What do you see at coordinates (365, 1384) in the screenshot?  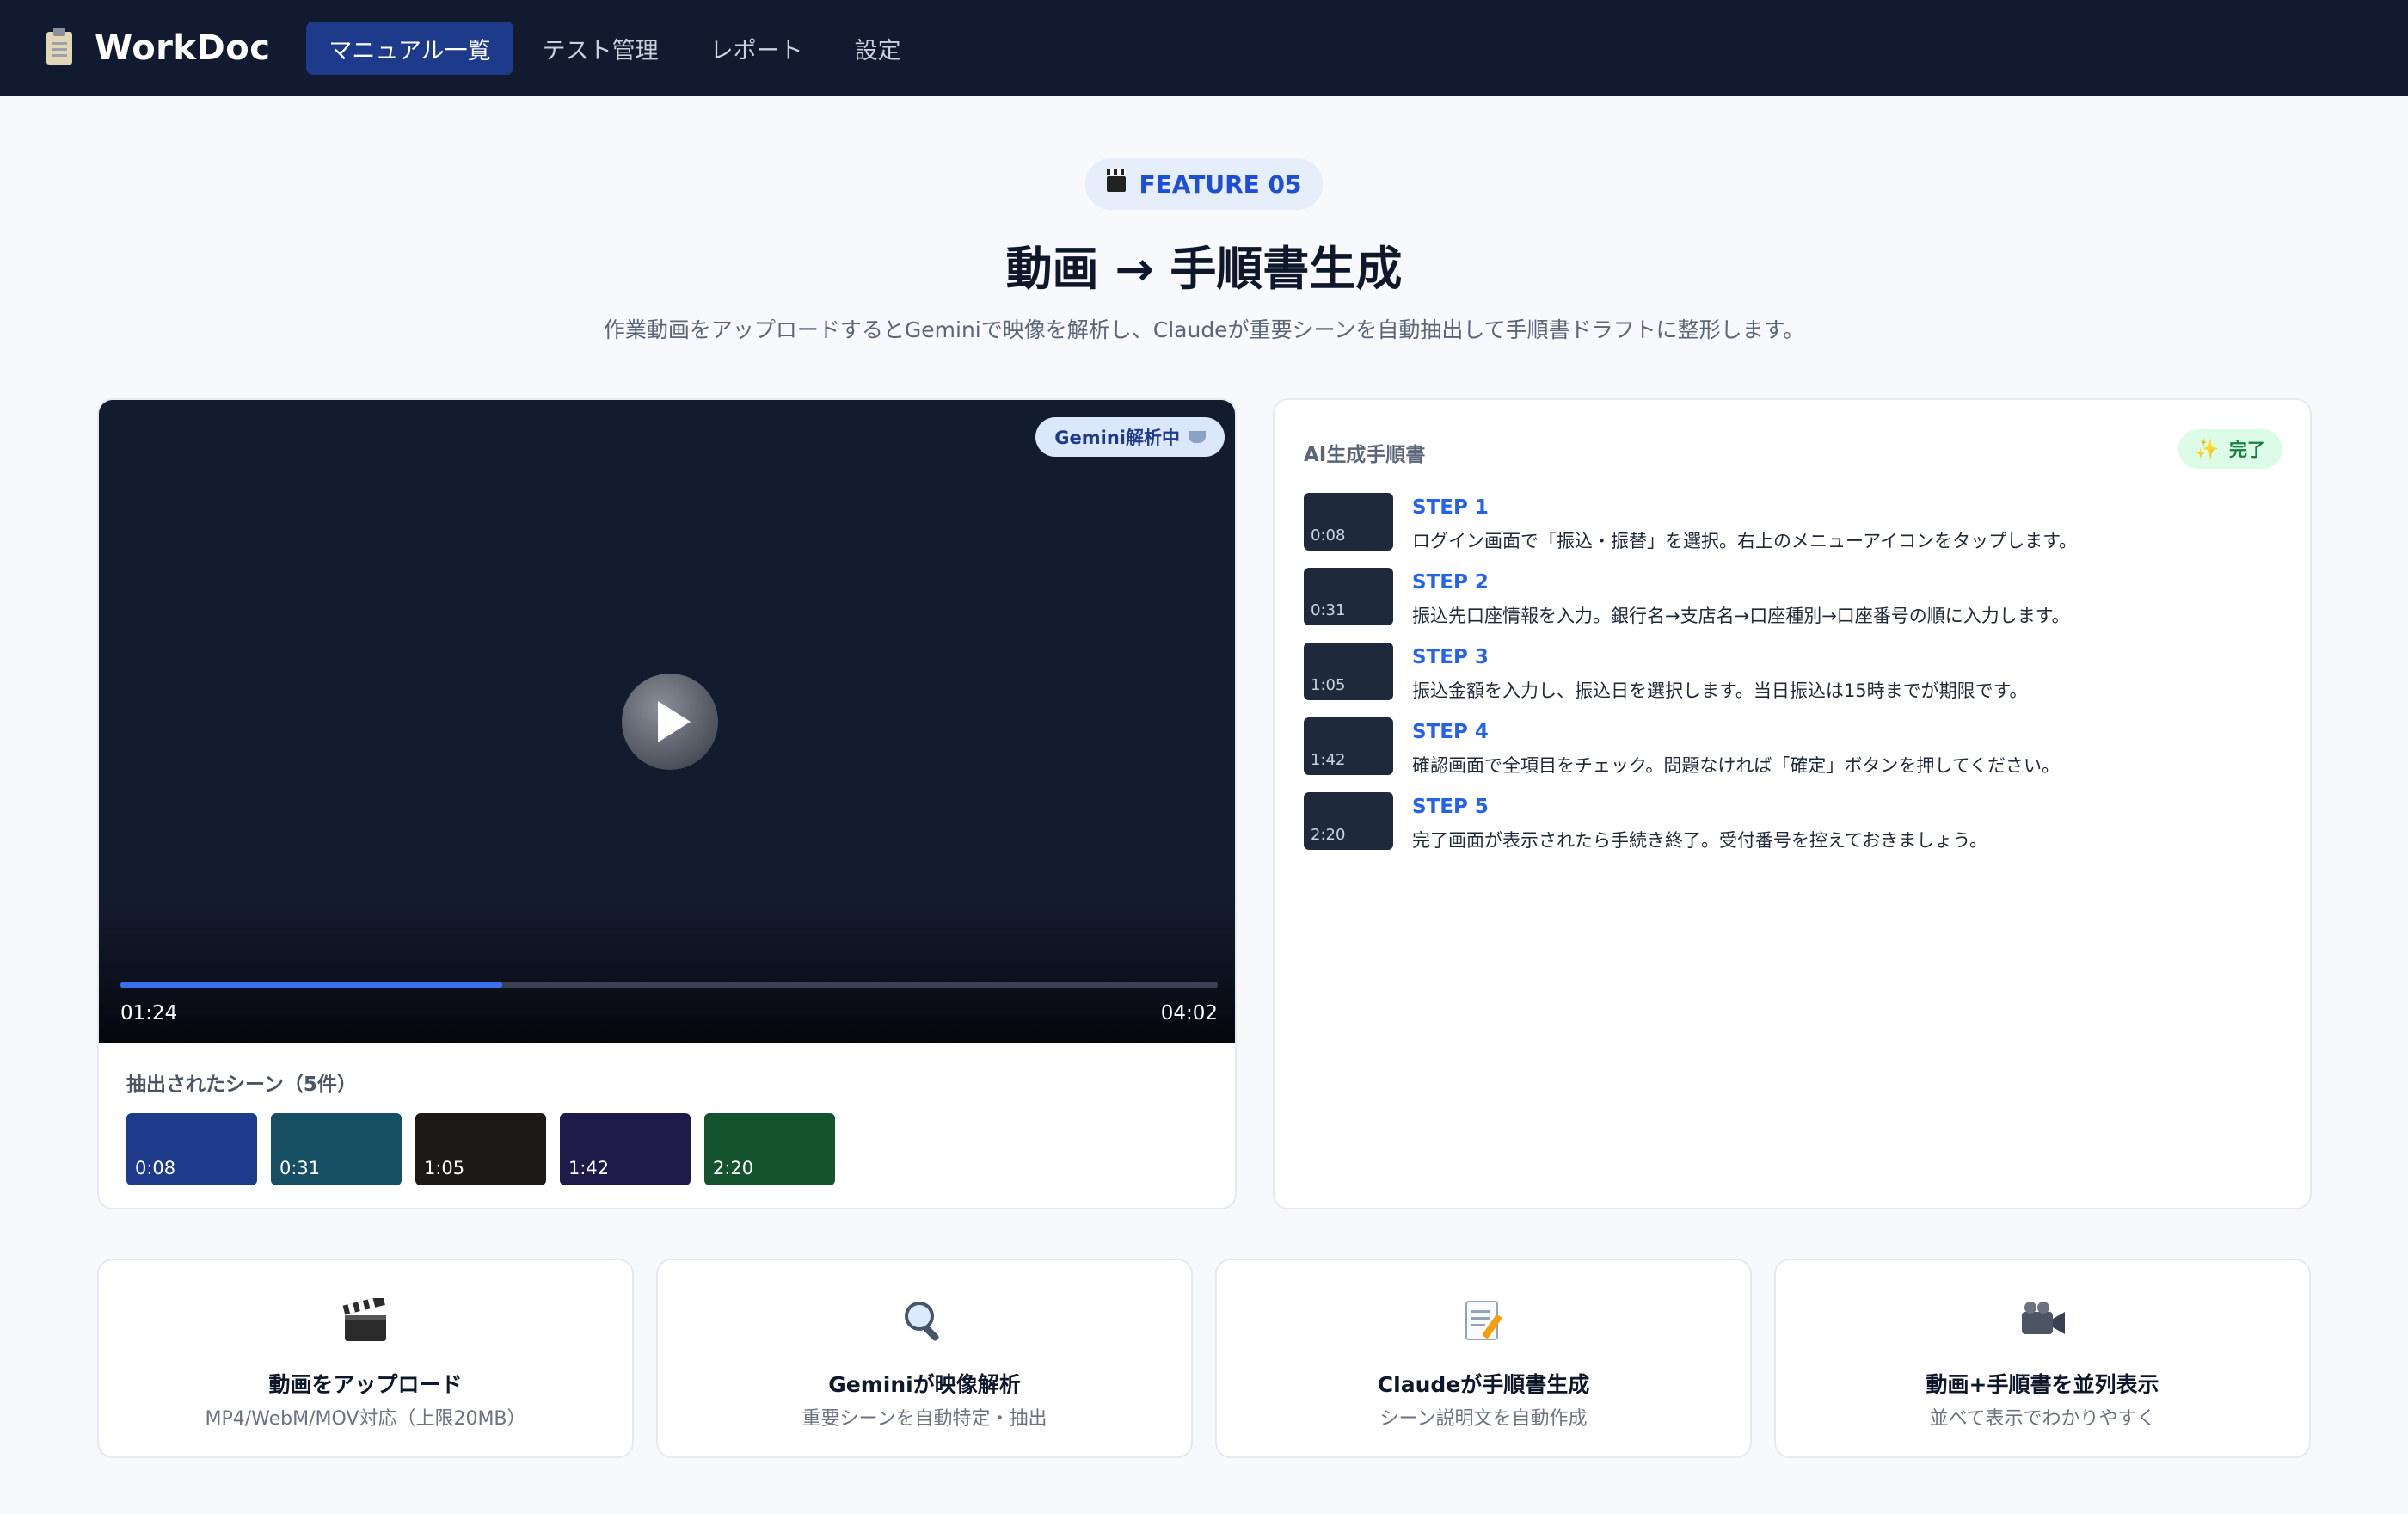 I see `feature-title: 動画をアップロード` at bounding box center [365, 1384].